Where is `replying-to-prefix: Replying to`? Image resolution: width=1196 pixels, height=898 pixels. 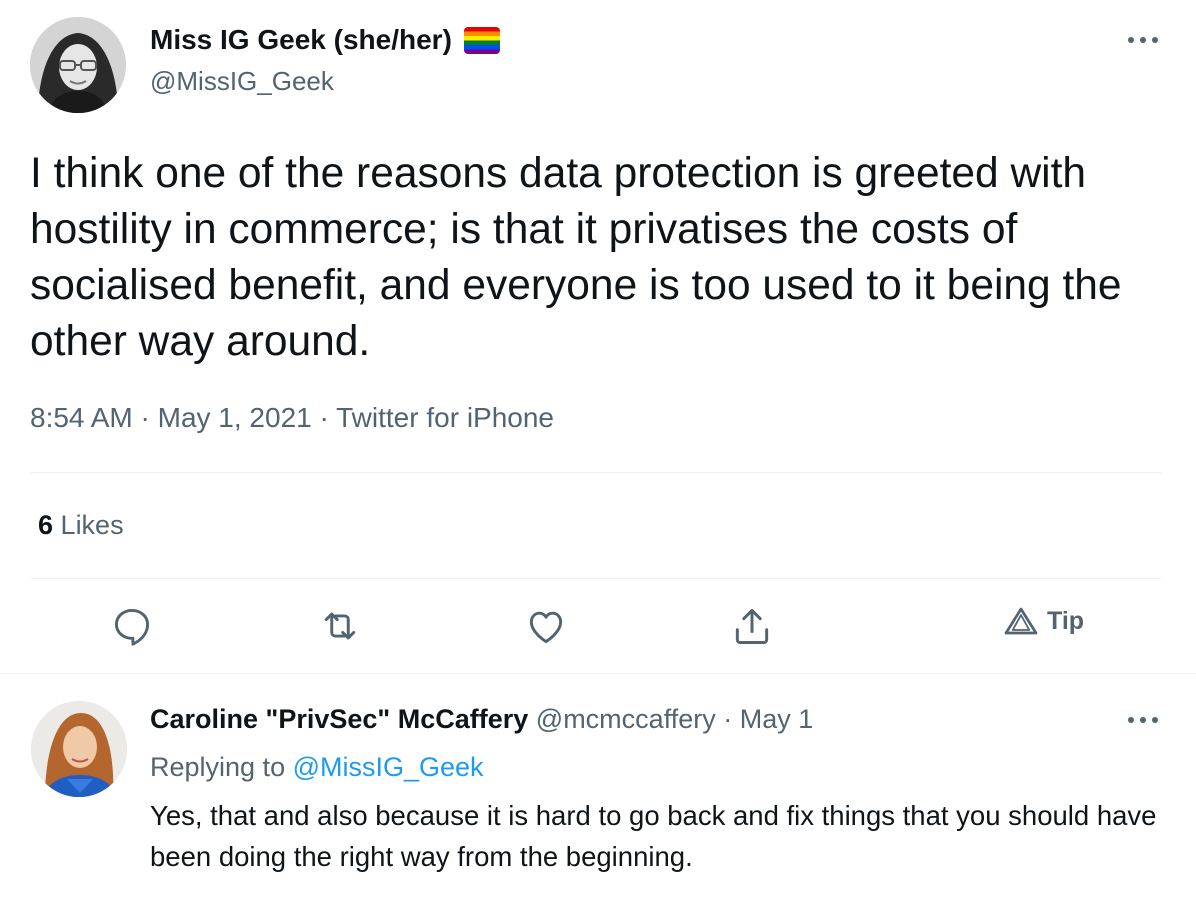 replying-to-prefix: Replying to is located at coordinates (218, 767).